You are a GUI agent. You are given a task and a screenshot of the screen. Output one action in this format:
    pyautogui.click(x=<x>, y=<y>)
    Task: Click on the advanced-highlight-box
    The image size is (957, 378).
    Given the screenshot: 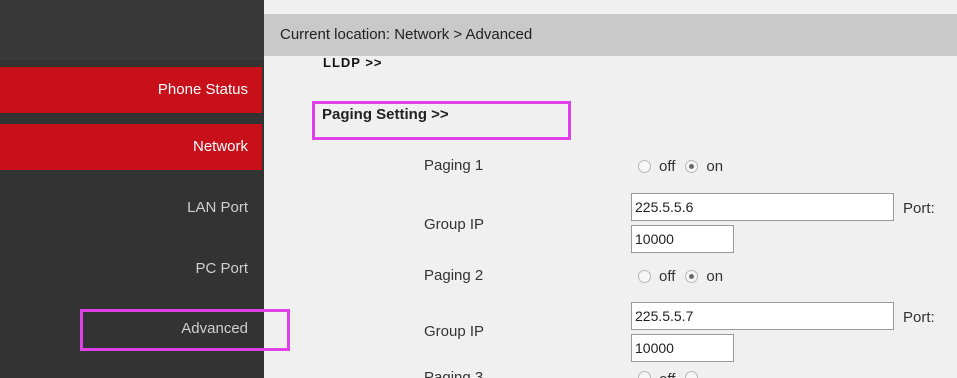 What is the action you would take?
    pyautogui.click(x=185, y=330)
    